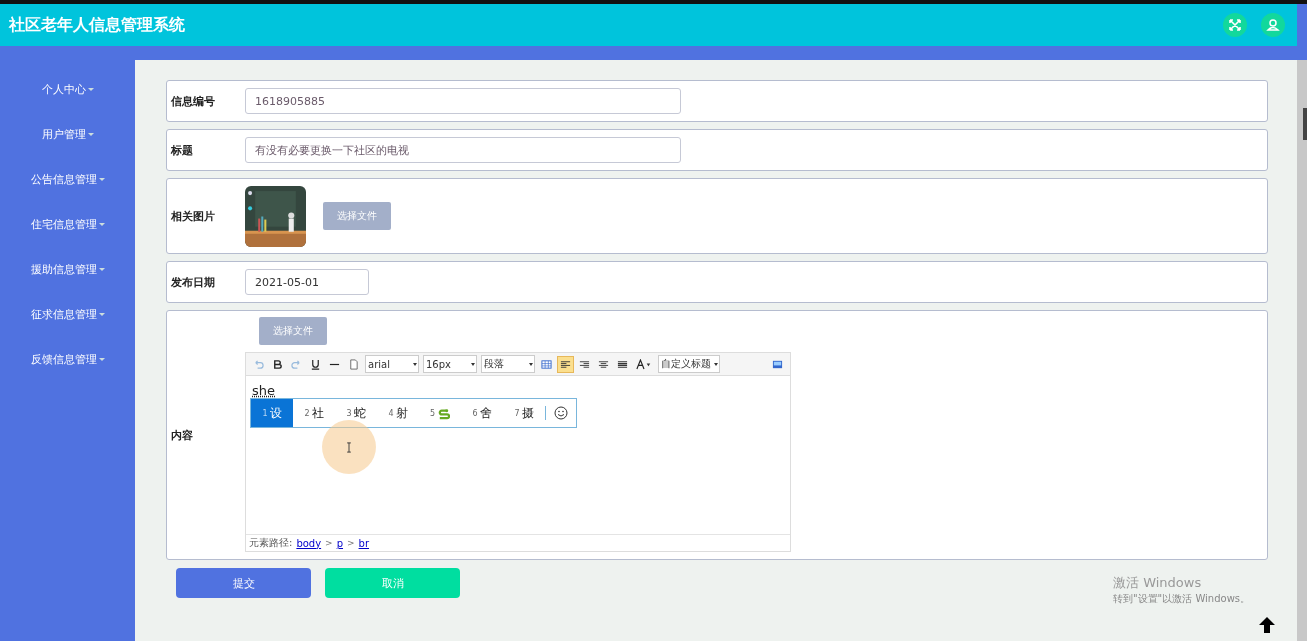 Image resolution: width=1307 pixels, height=641 pixels. What do you see at coordinates (1158, 583) in the screenshot?
I see `activation-title: 激活 Windows` at bounding box center [1158, 583].